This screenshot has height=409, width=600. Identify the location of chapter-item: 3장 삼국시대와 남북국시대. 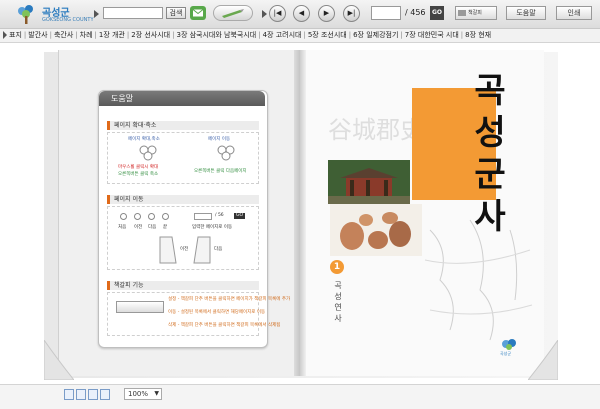
(216, 35).